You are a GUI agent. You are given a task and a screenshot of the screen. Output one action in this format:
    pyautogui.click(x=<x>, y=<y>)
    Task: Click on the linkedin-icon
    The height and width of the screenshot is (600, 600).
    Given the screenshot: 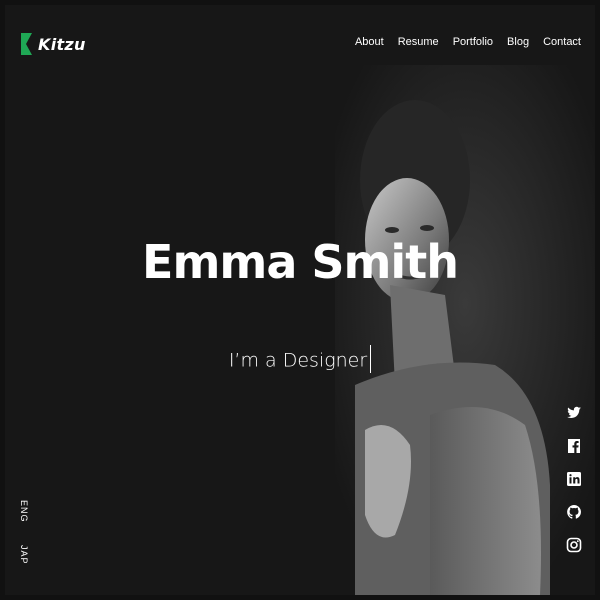 What is the action you would take?
    pyautogui.click(x=574, y=479)
    